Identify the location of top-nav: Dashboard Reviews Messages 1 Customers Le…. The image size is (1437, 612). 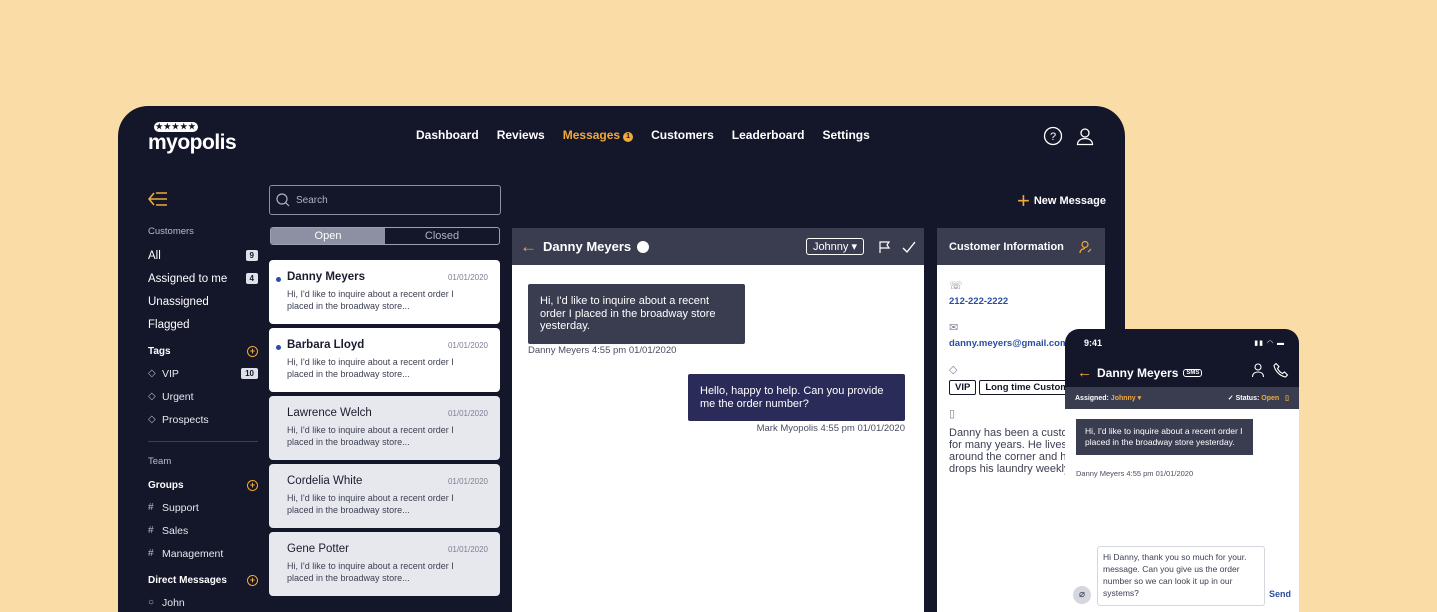
(643, 135).